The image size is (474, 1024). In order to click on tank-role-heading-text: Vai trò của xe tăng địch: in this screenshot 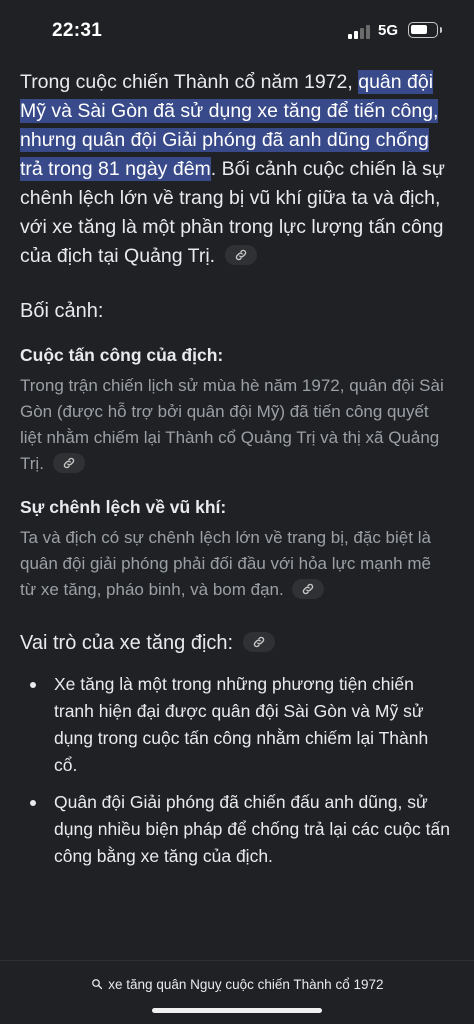, I will do `click(127, 643)`.